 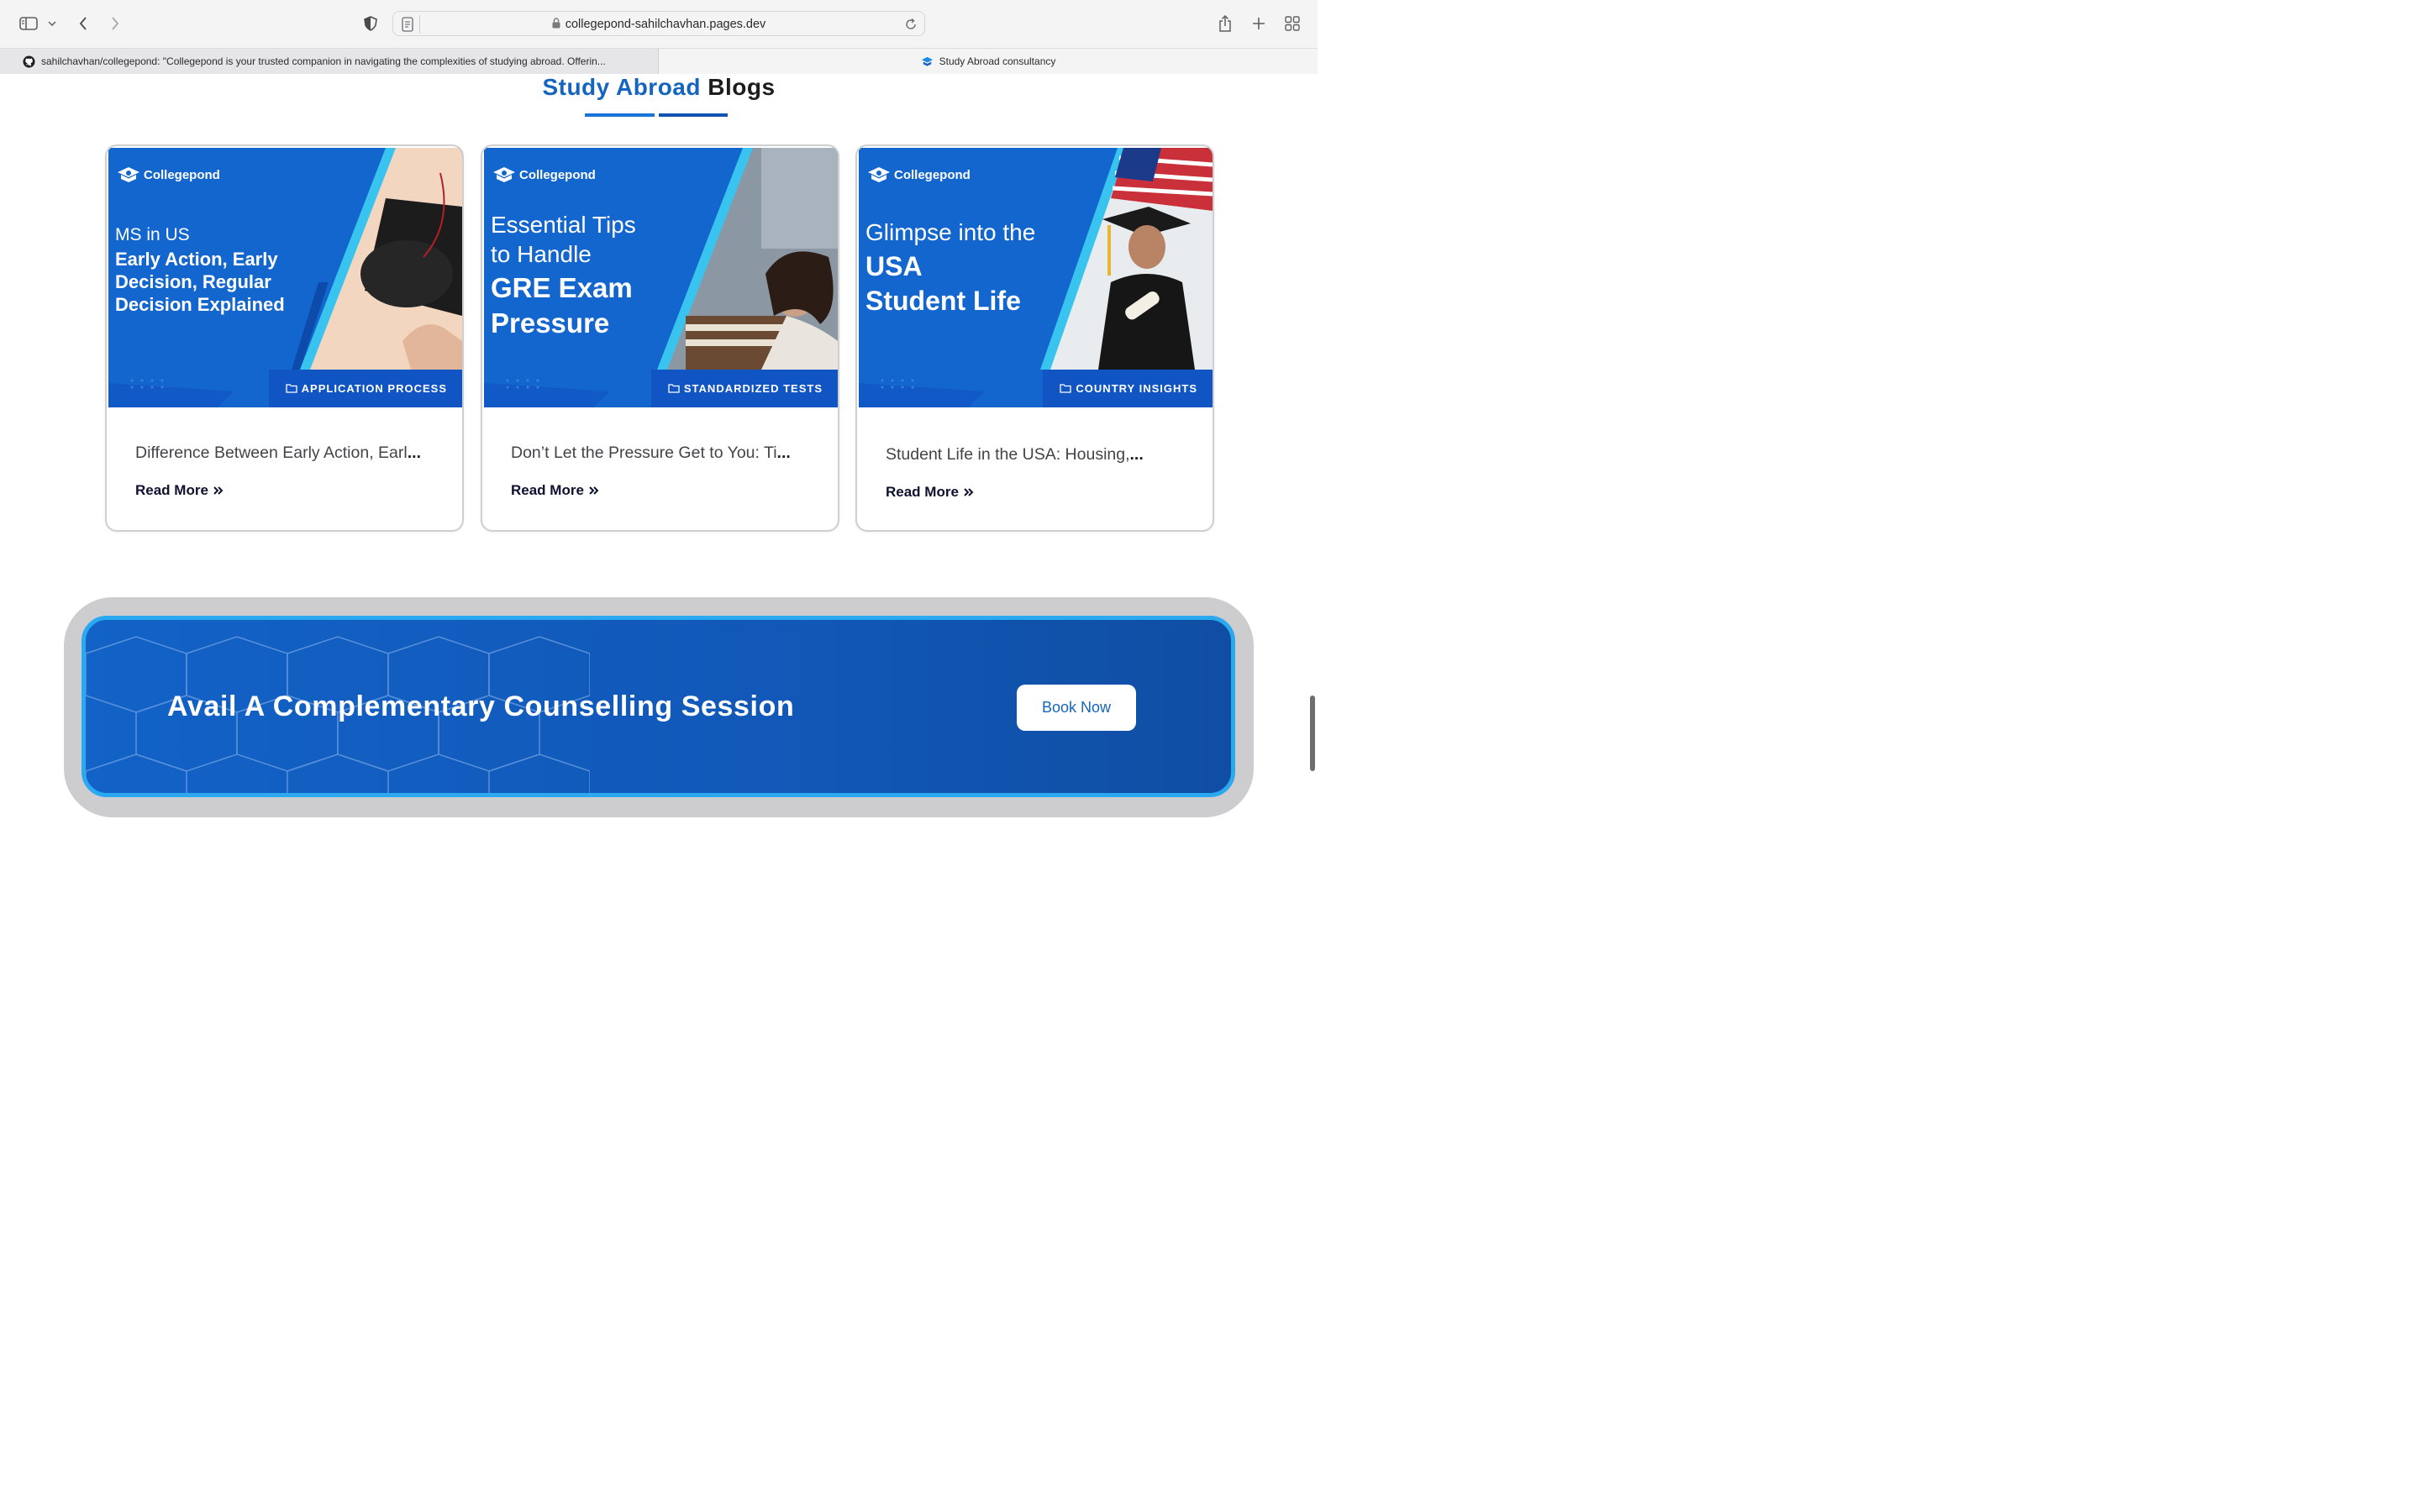 I want to click on new-tab-icon, so click(x=1258, y=23).